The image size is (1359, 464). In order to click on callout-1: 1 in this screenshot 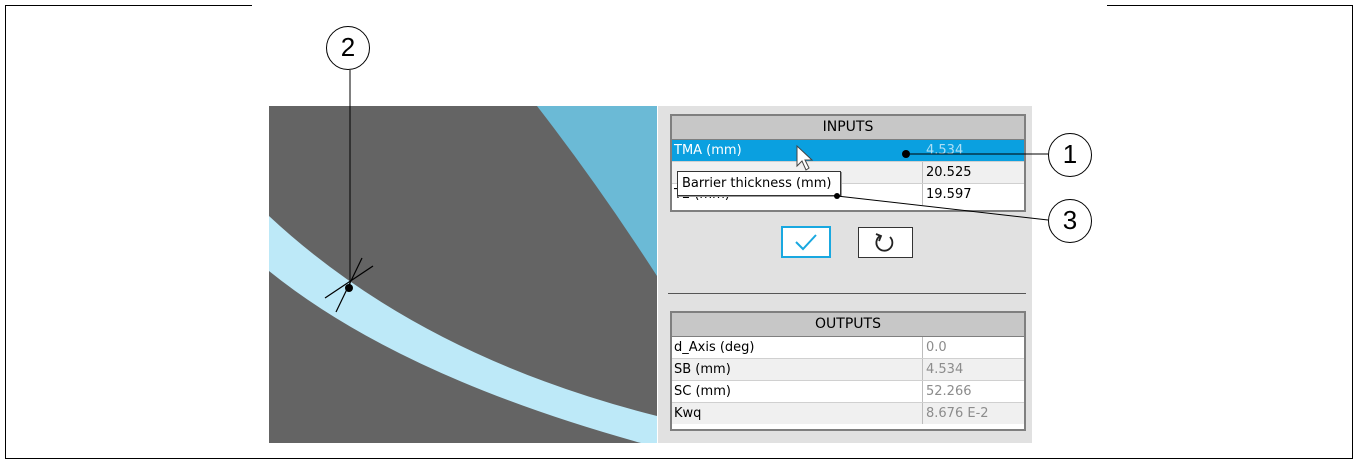, I will do `click(1070, 155)`.